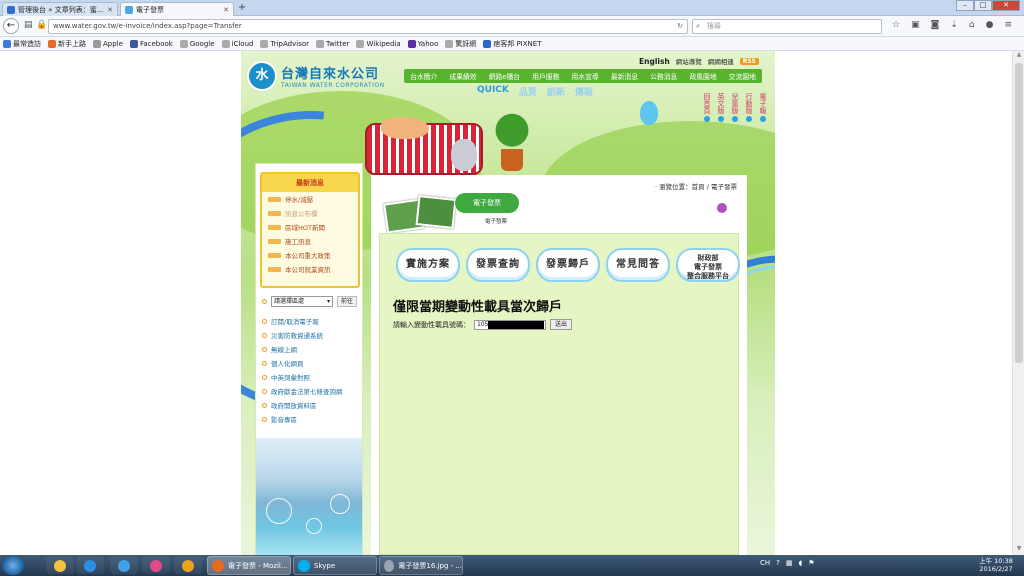  I want to click on main-nav-item: 最新消息, so click(624, 76).